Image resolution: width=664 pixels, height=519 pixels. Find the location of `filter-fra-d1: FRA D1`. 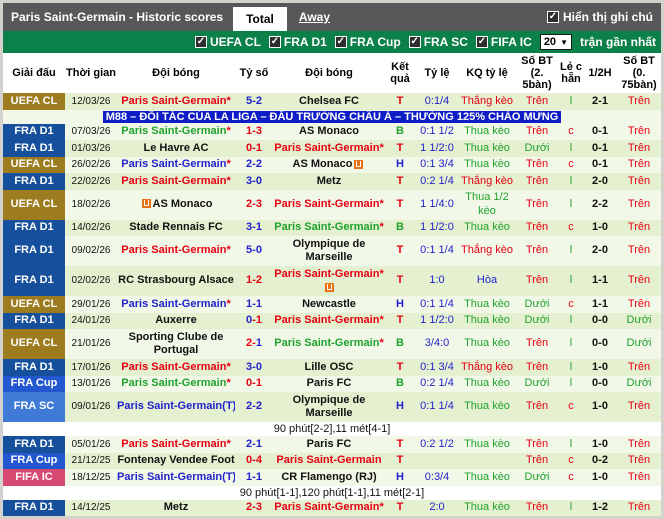

filter-fra-d1: FRA D1 is located at coordinates (297, 42).